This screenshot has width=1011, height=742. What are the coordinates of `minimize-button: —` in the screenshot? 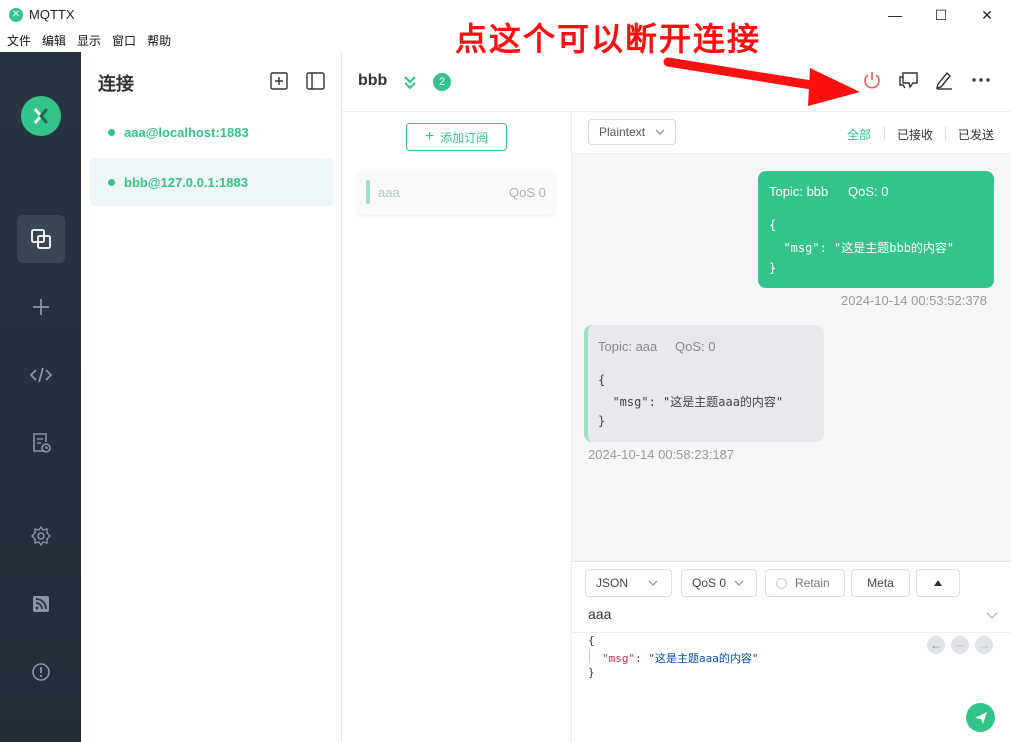 It's located at (895, 15).